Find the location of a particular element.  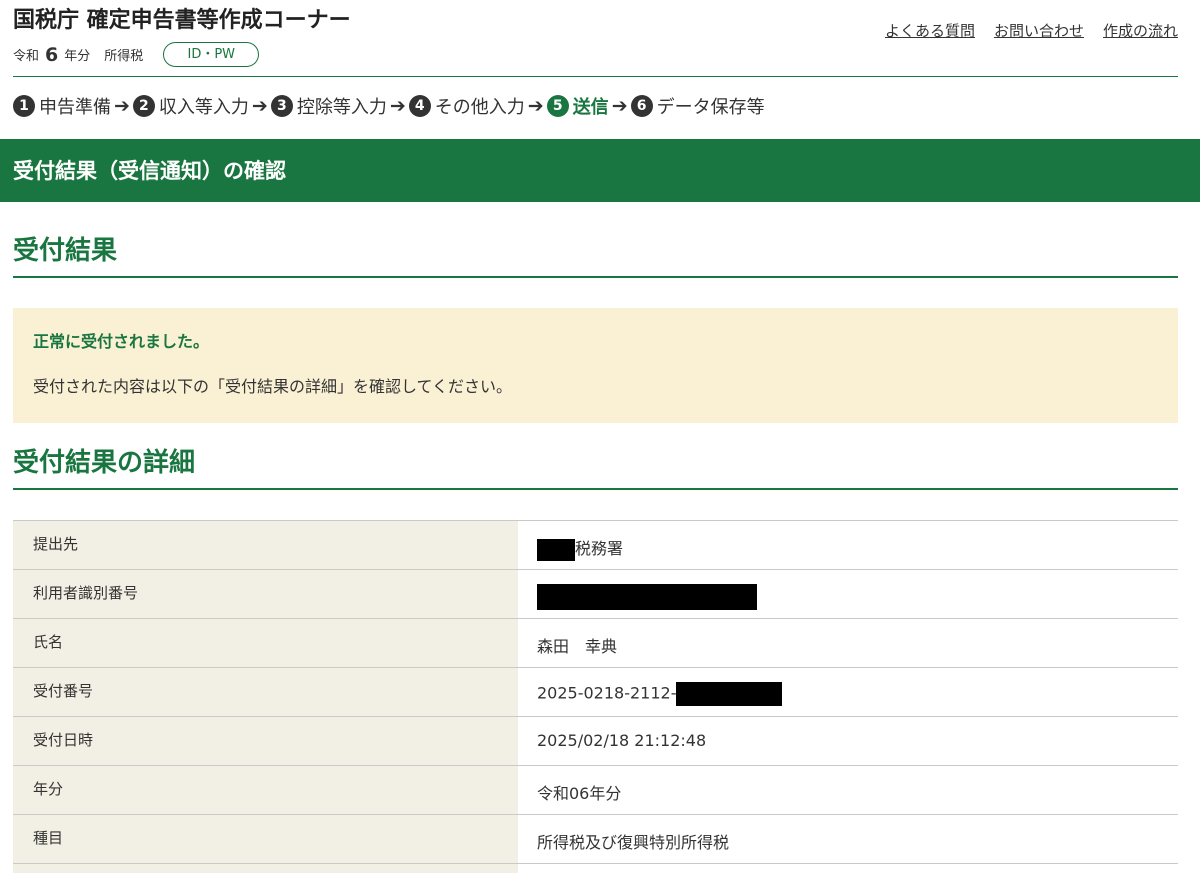

faq-link: よくある質問 is located at coordinates (930, 30).